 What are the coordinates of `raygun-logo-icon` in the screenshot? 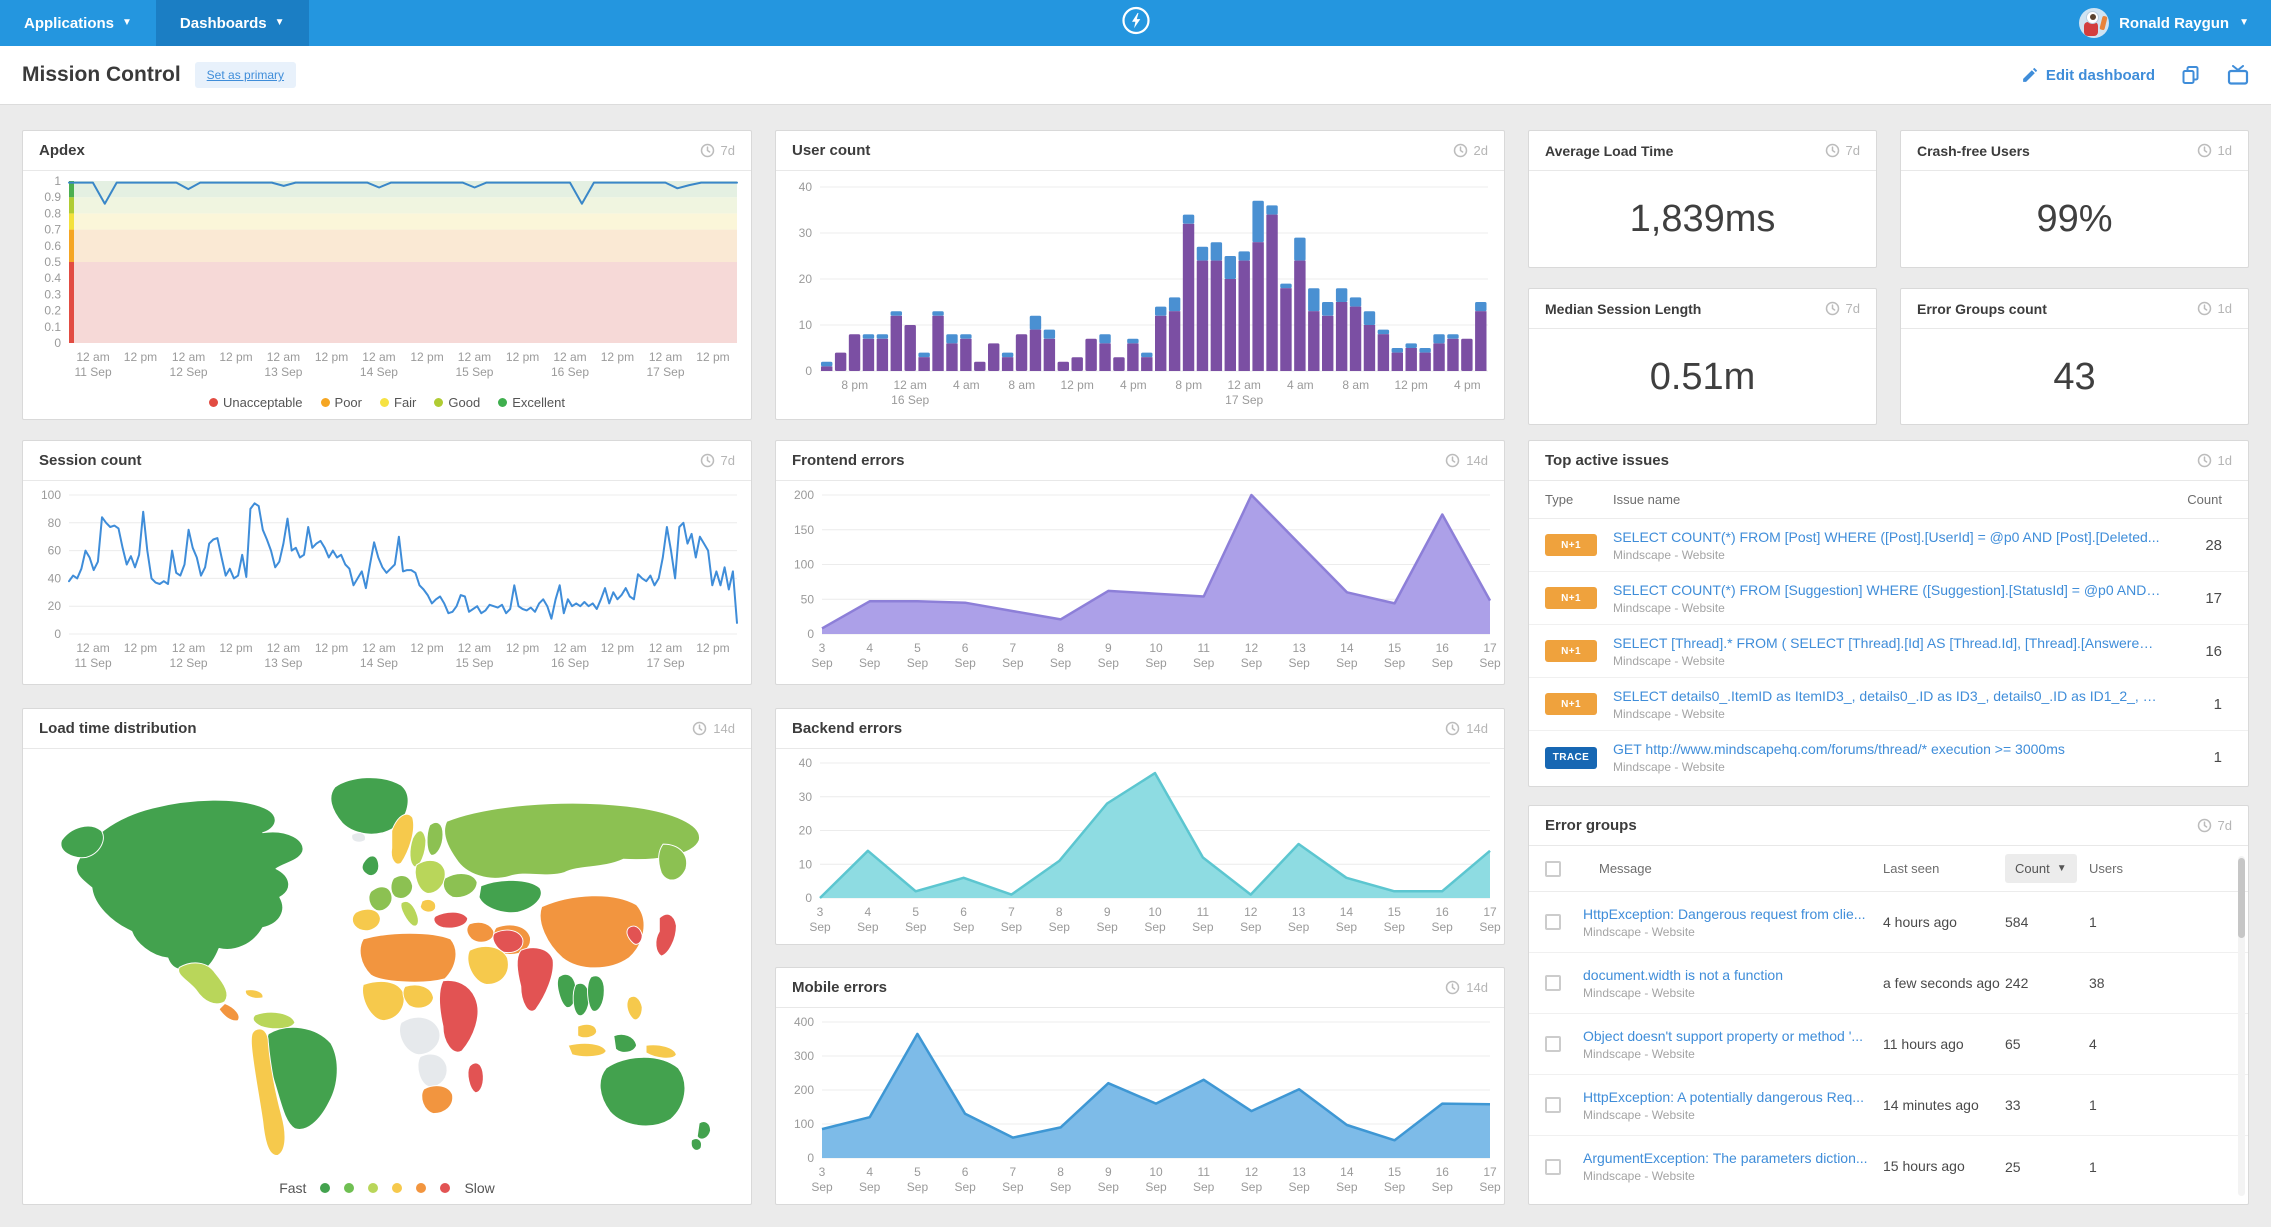 It's located at (1136, 23).